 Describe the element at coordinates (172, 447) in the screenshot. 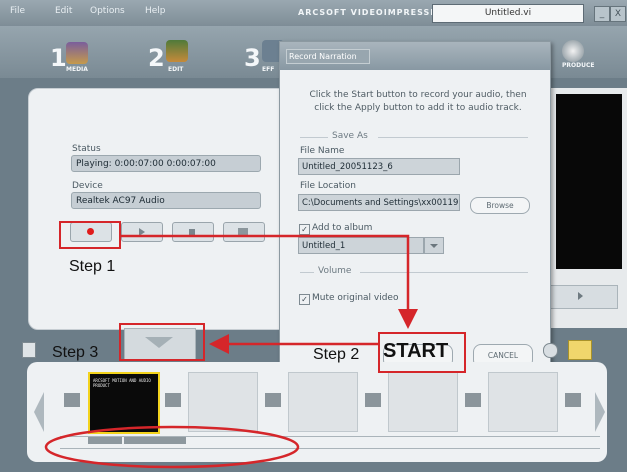

I see `audio-track-highlight` at that location.